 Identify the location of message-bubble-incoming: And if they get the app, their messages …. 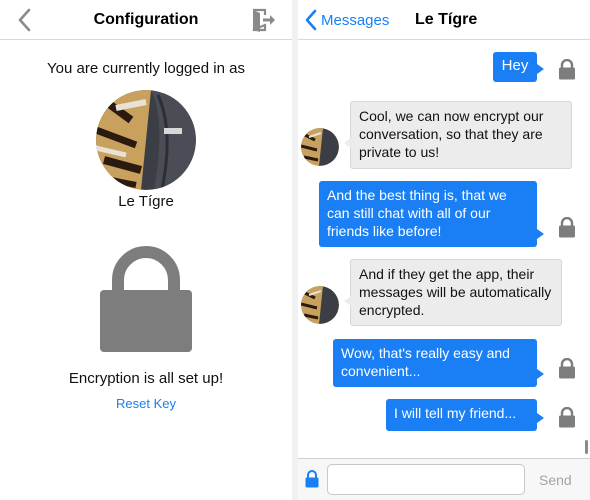
(453, 292).